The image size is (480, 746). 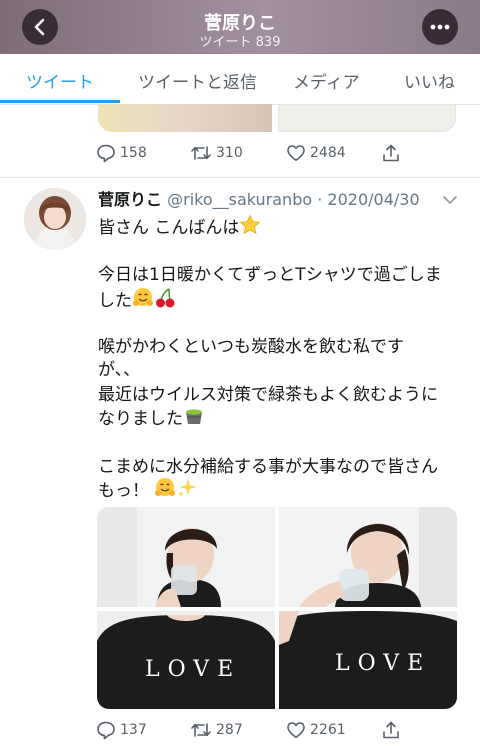 I want to click on tab-tweets-replies: ツイートと返信, so click(x=197, y=80).